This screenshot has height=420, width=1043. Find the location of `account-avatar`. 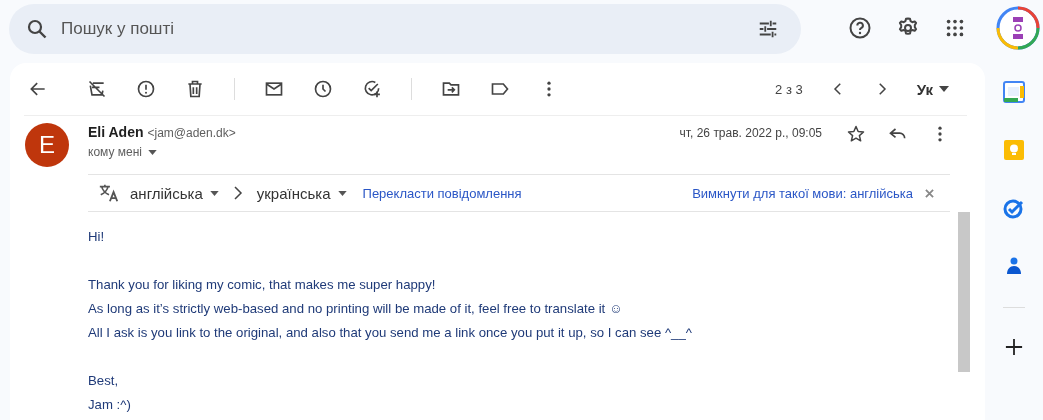

account-avatar is located at coordinates (1018, 27).